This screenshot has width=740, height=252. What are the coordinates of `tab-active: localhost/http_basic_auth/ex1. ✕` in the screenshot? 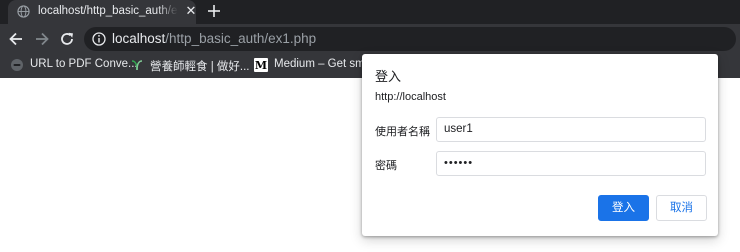 It's located at (102, 12).